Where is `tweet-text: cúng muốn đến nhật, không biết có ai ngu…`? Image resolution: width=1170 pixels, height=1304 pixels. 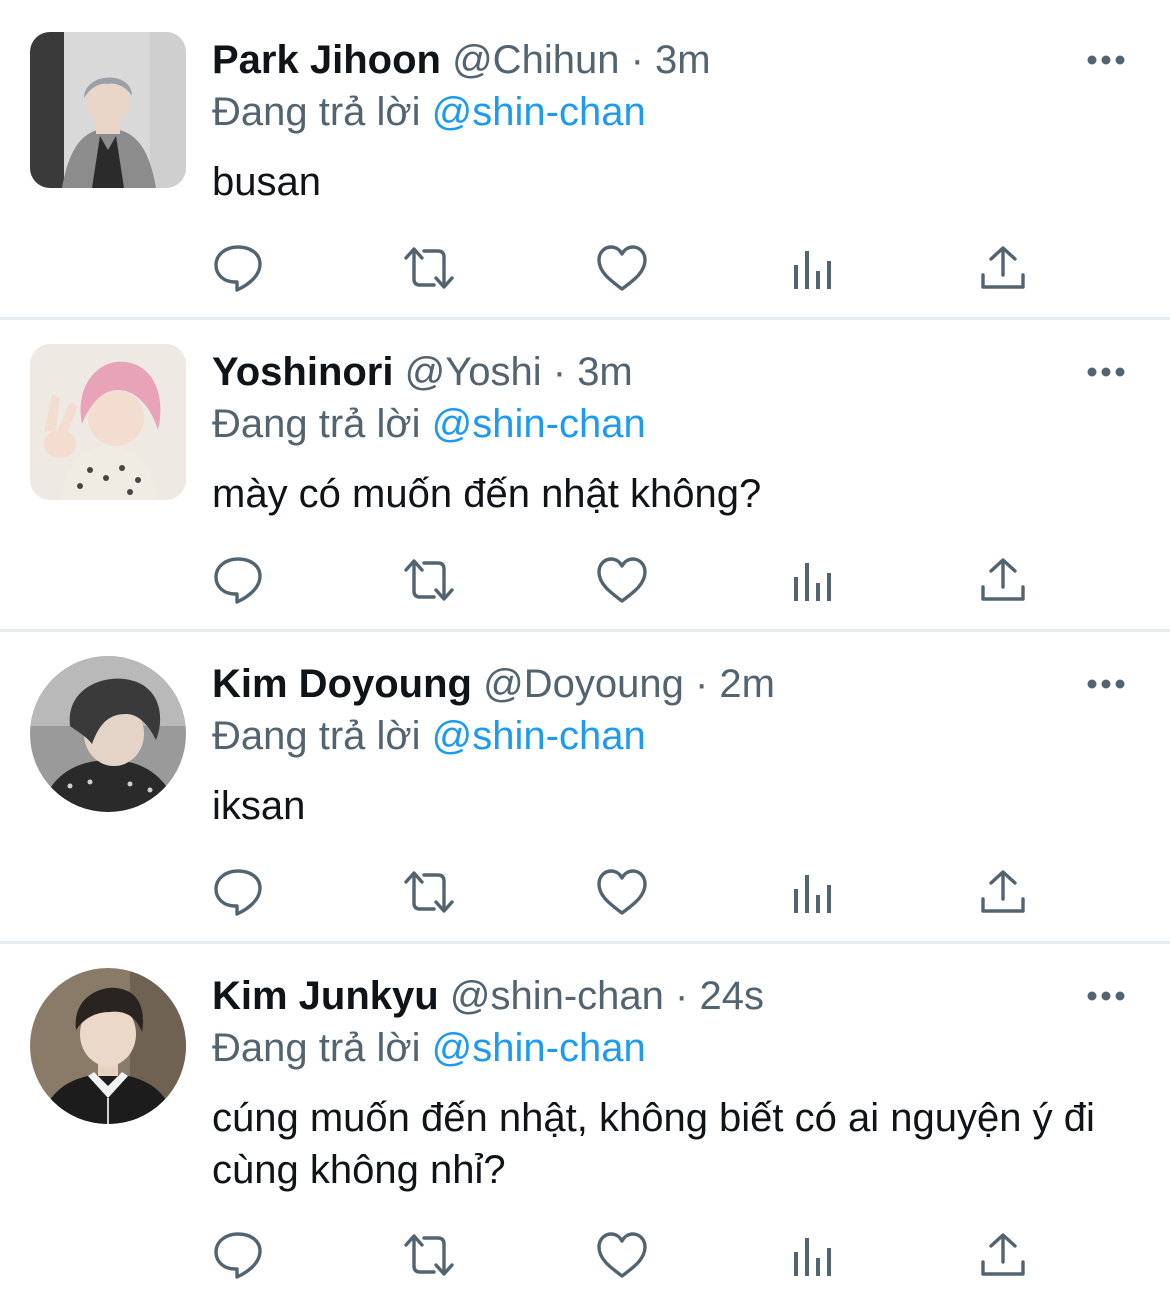 tweet-text: cúng muốn đến nhật, không biết có ai ngu… is located at coordinates (653, 1144).